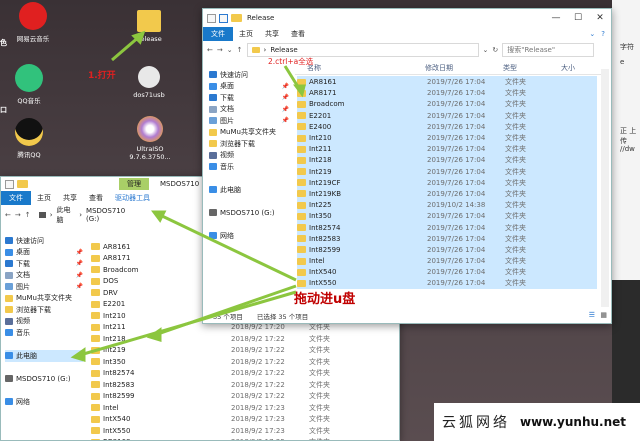 This screenshot has height=441, width=640. Describe the element at coordinates (573, 422) in the screenshot. I see `watermark-url: www.yunhu.net` at that location.